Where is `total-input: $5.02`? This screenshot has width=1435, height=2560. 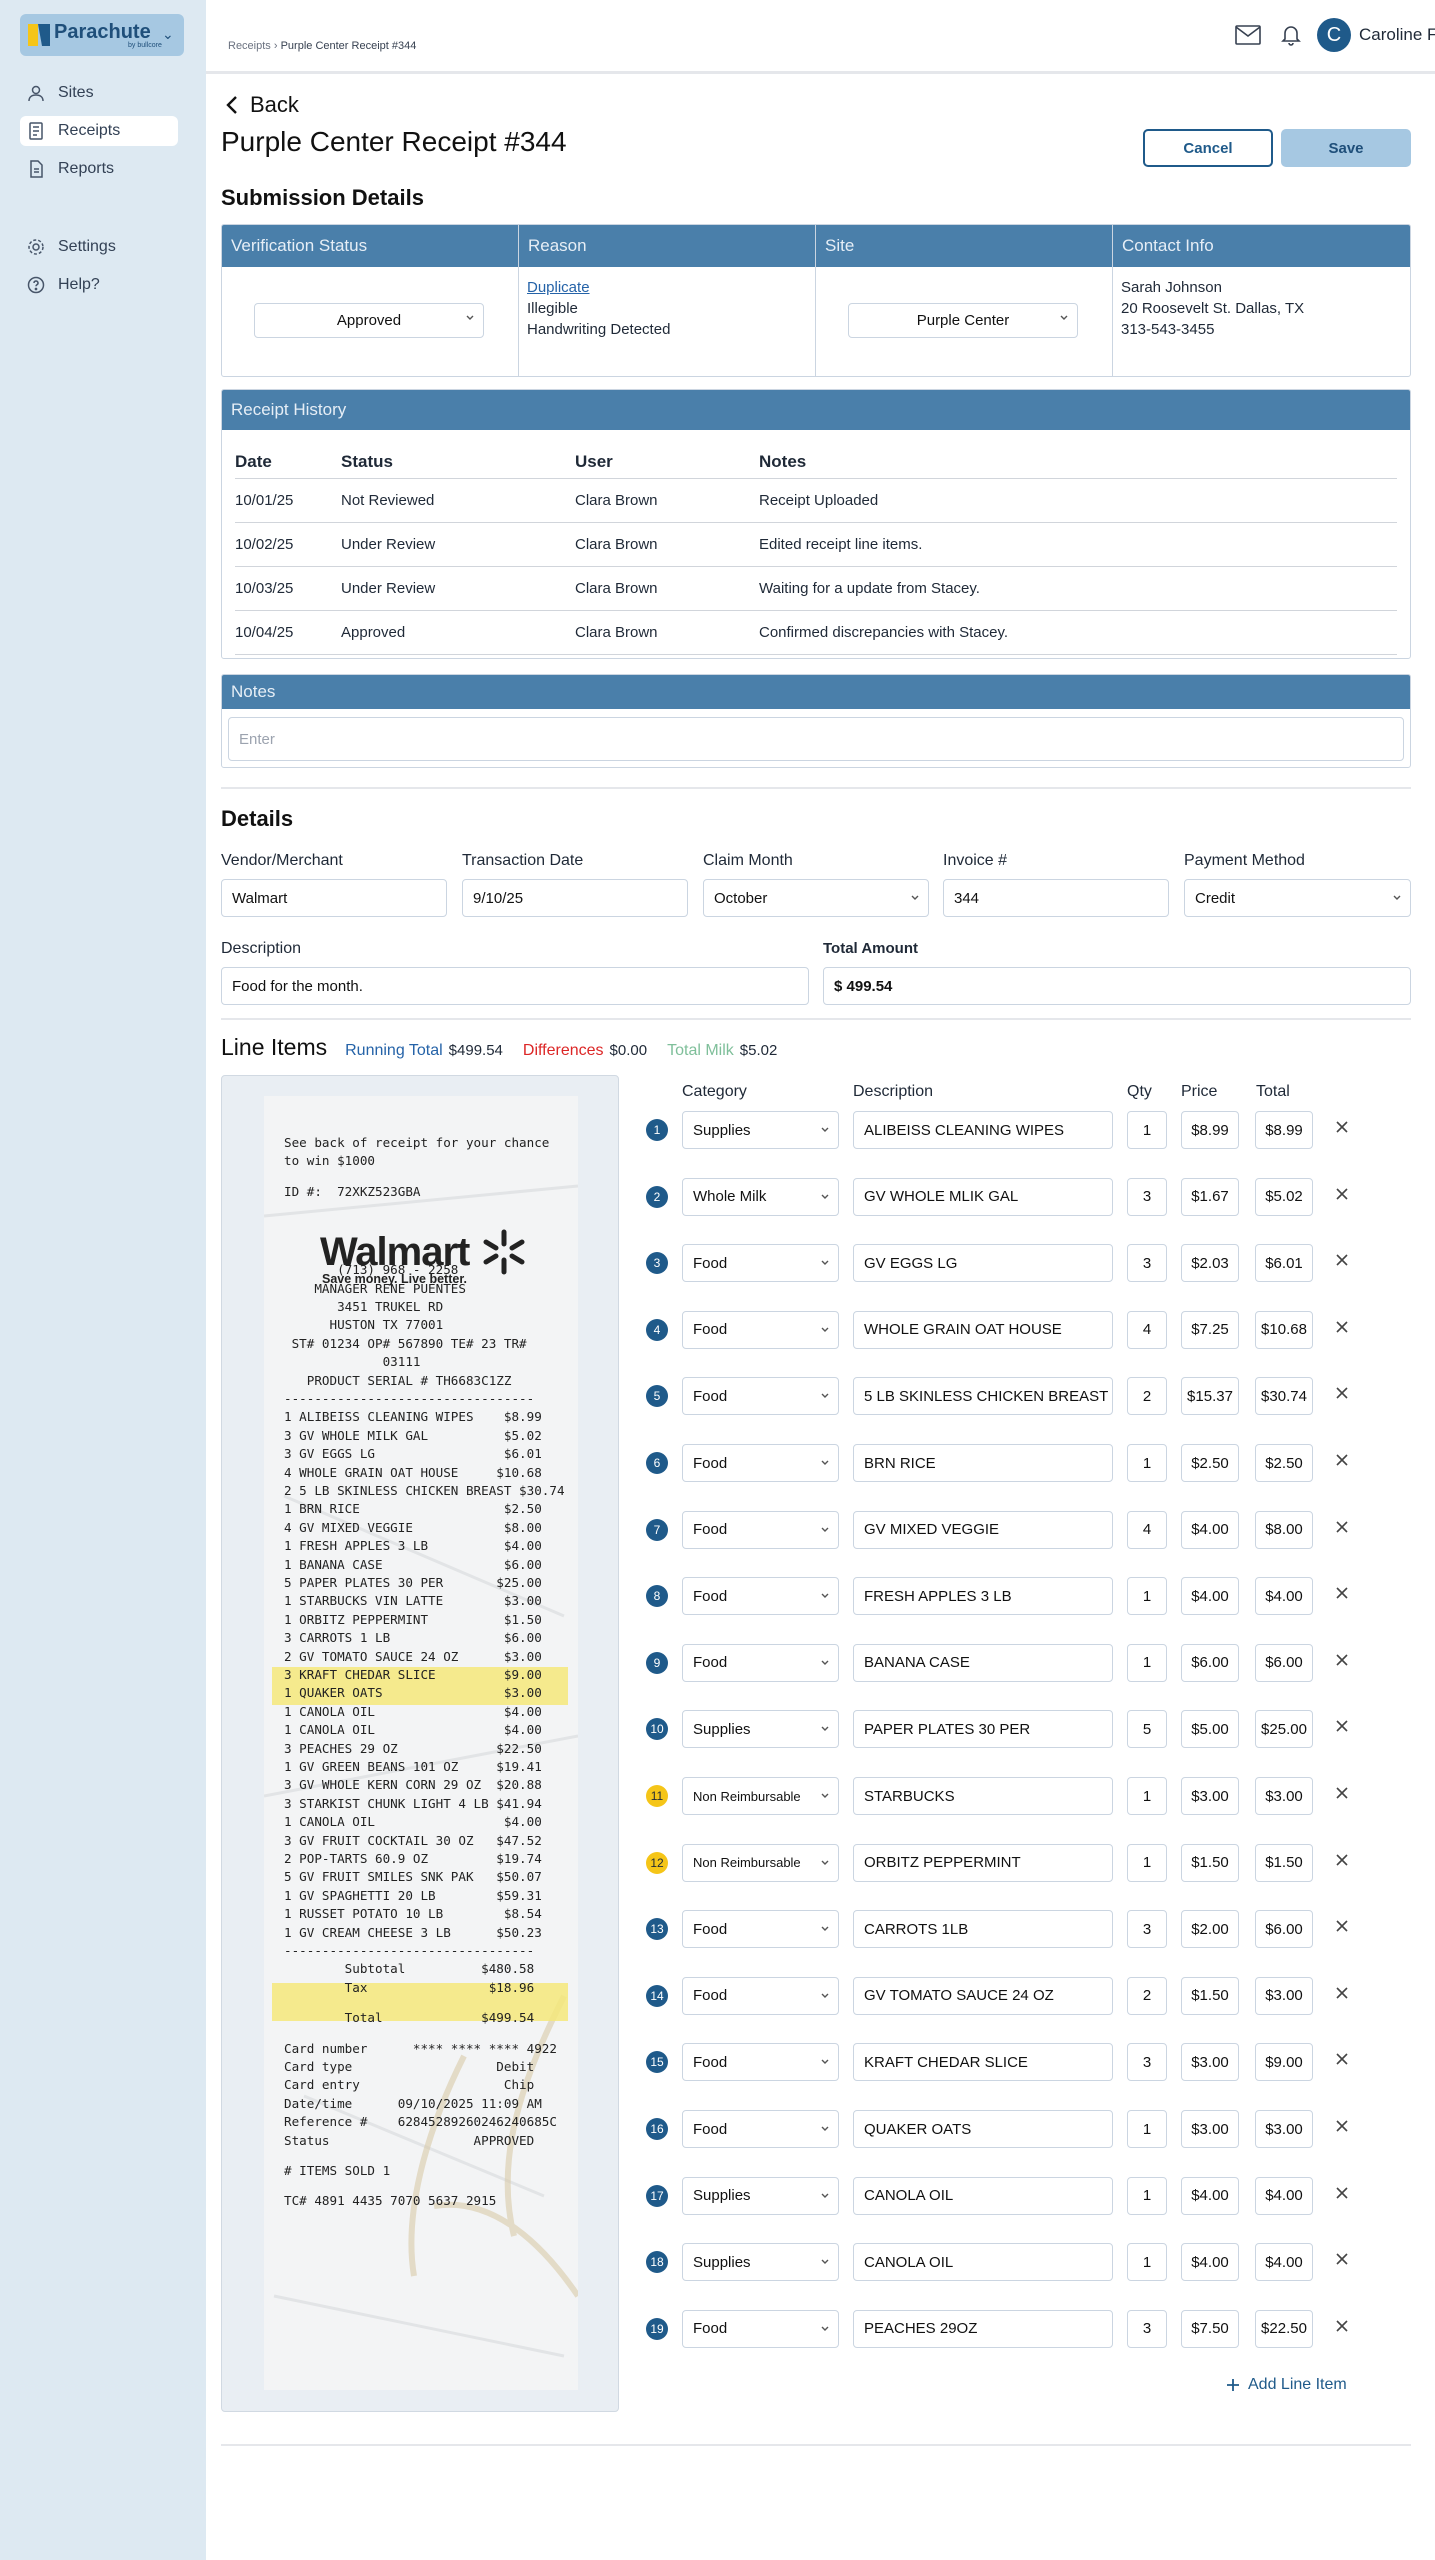 total-input: $5.02 is located at coordinates (1284, 1196).